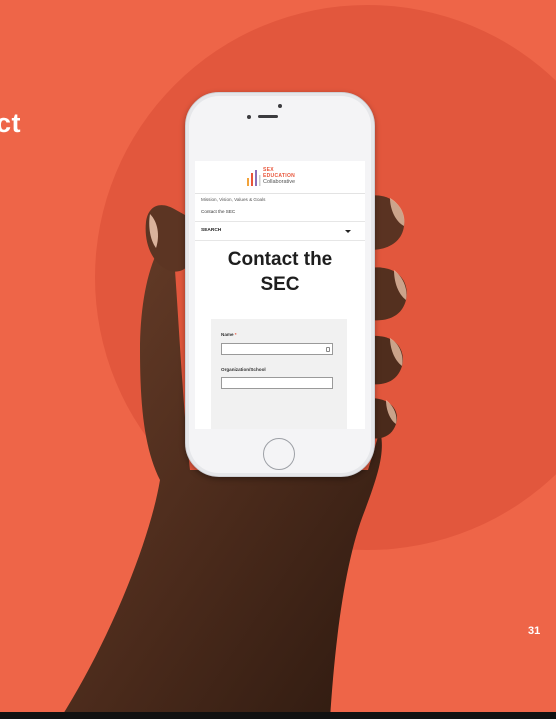 Image resolution: width=556 pixels, height=719 pixels. I want to click on page-title: Contact the SEC, so click(280, 272).